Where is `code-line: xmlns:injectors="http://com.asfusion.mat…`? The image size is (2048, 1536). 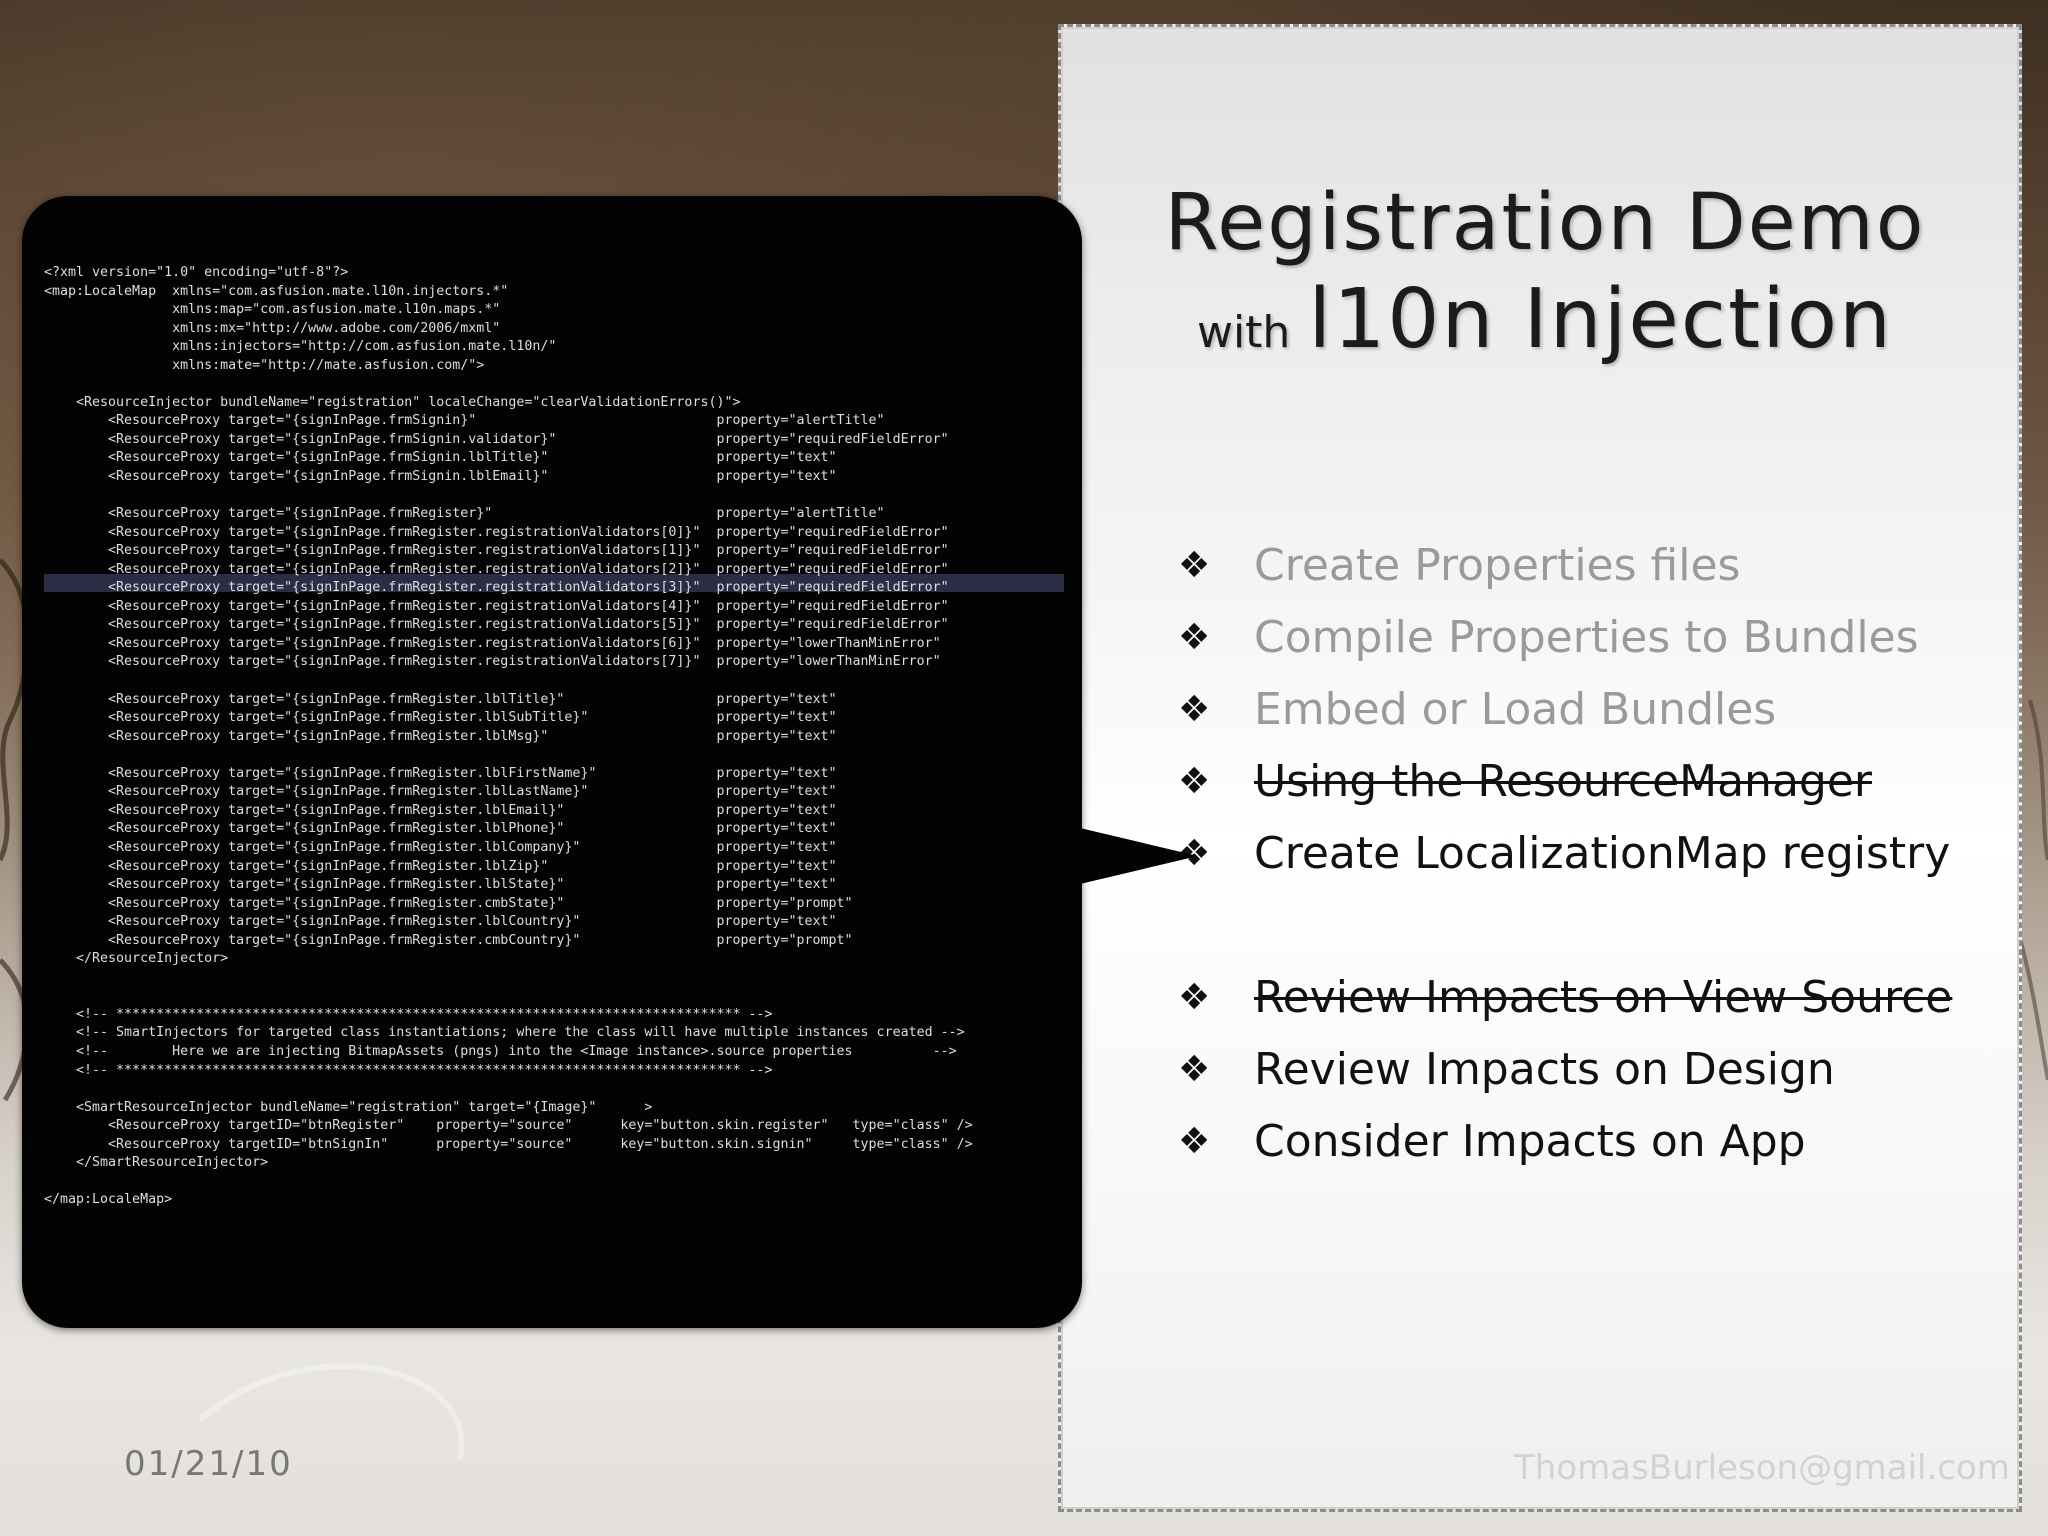
code-line: xmlns:injectors="http://com.asfusion.mat… is located at coordinates (300, 347).